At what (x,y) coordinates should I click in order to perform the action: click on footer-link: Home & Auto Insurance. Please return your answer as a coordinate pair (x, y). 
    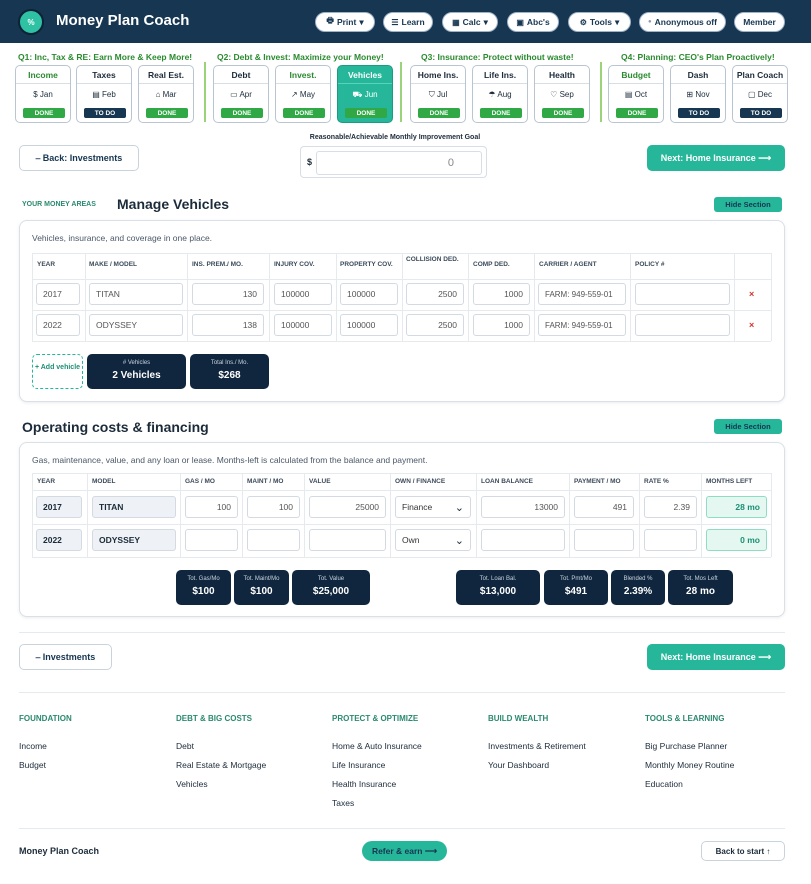
    Looking at the image, I should click on (377, 746).